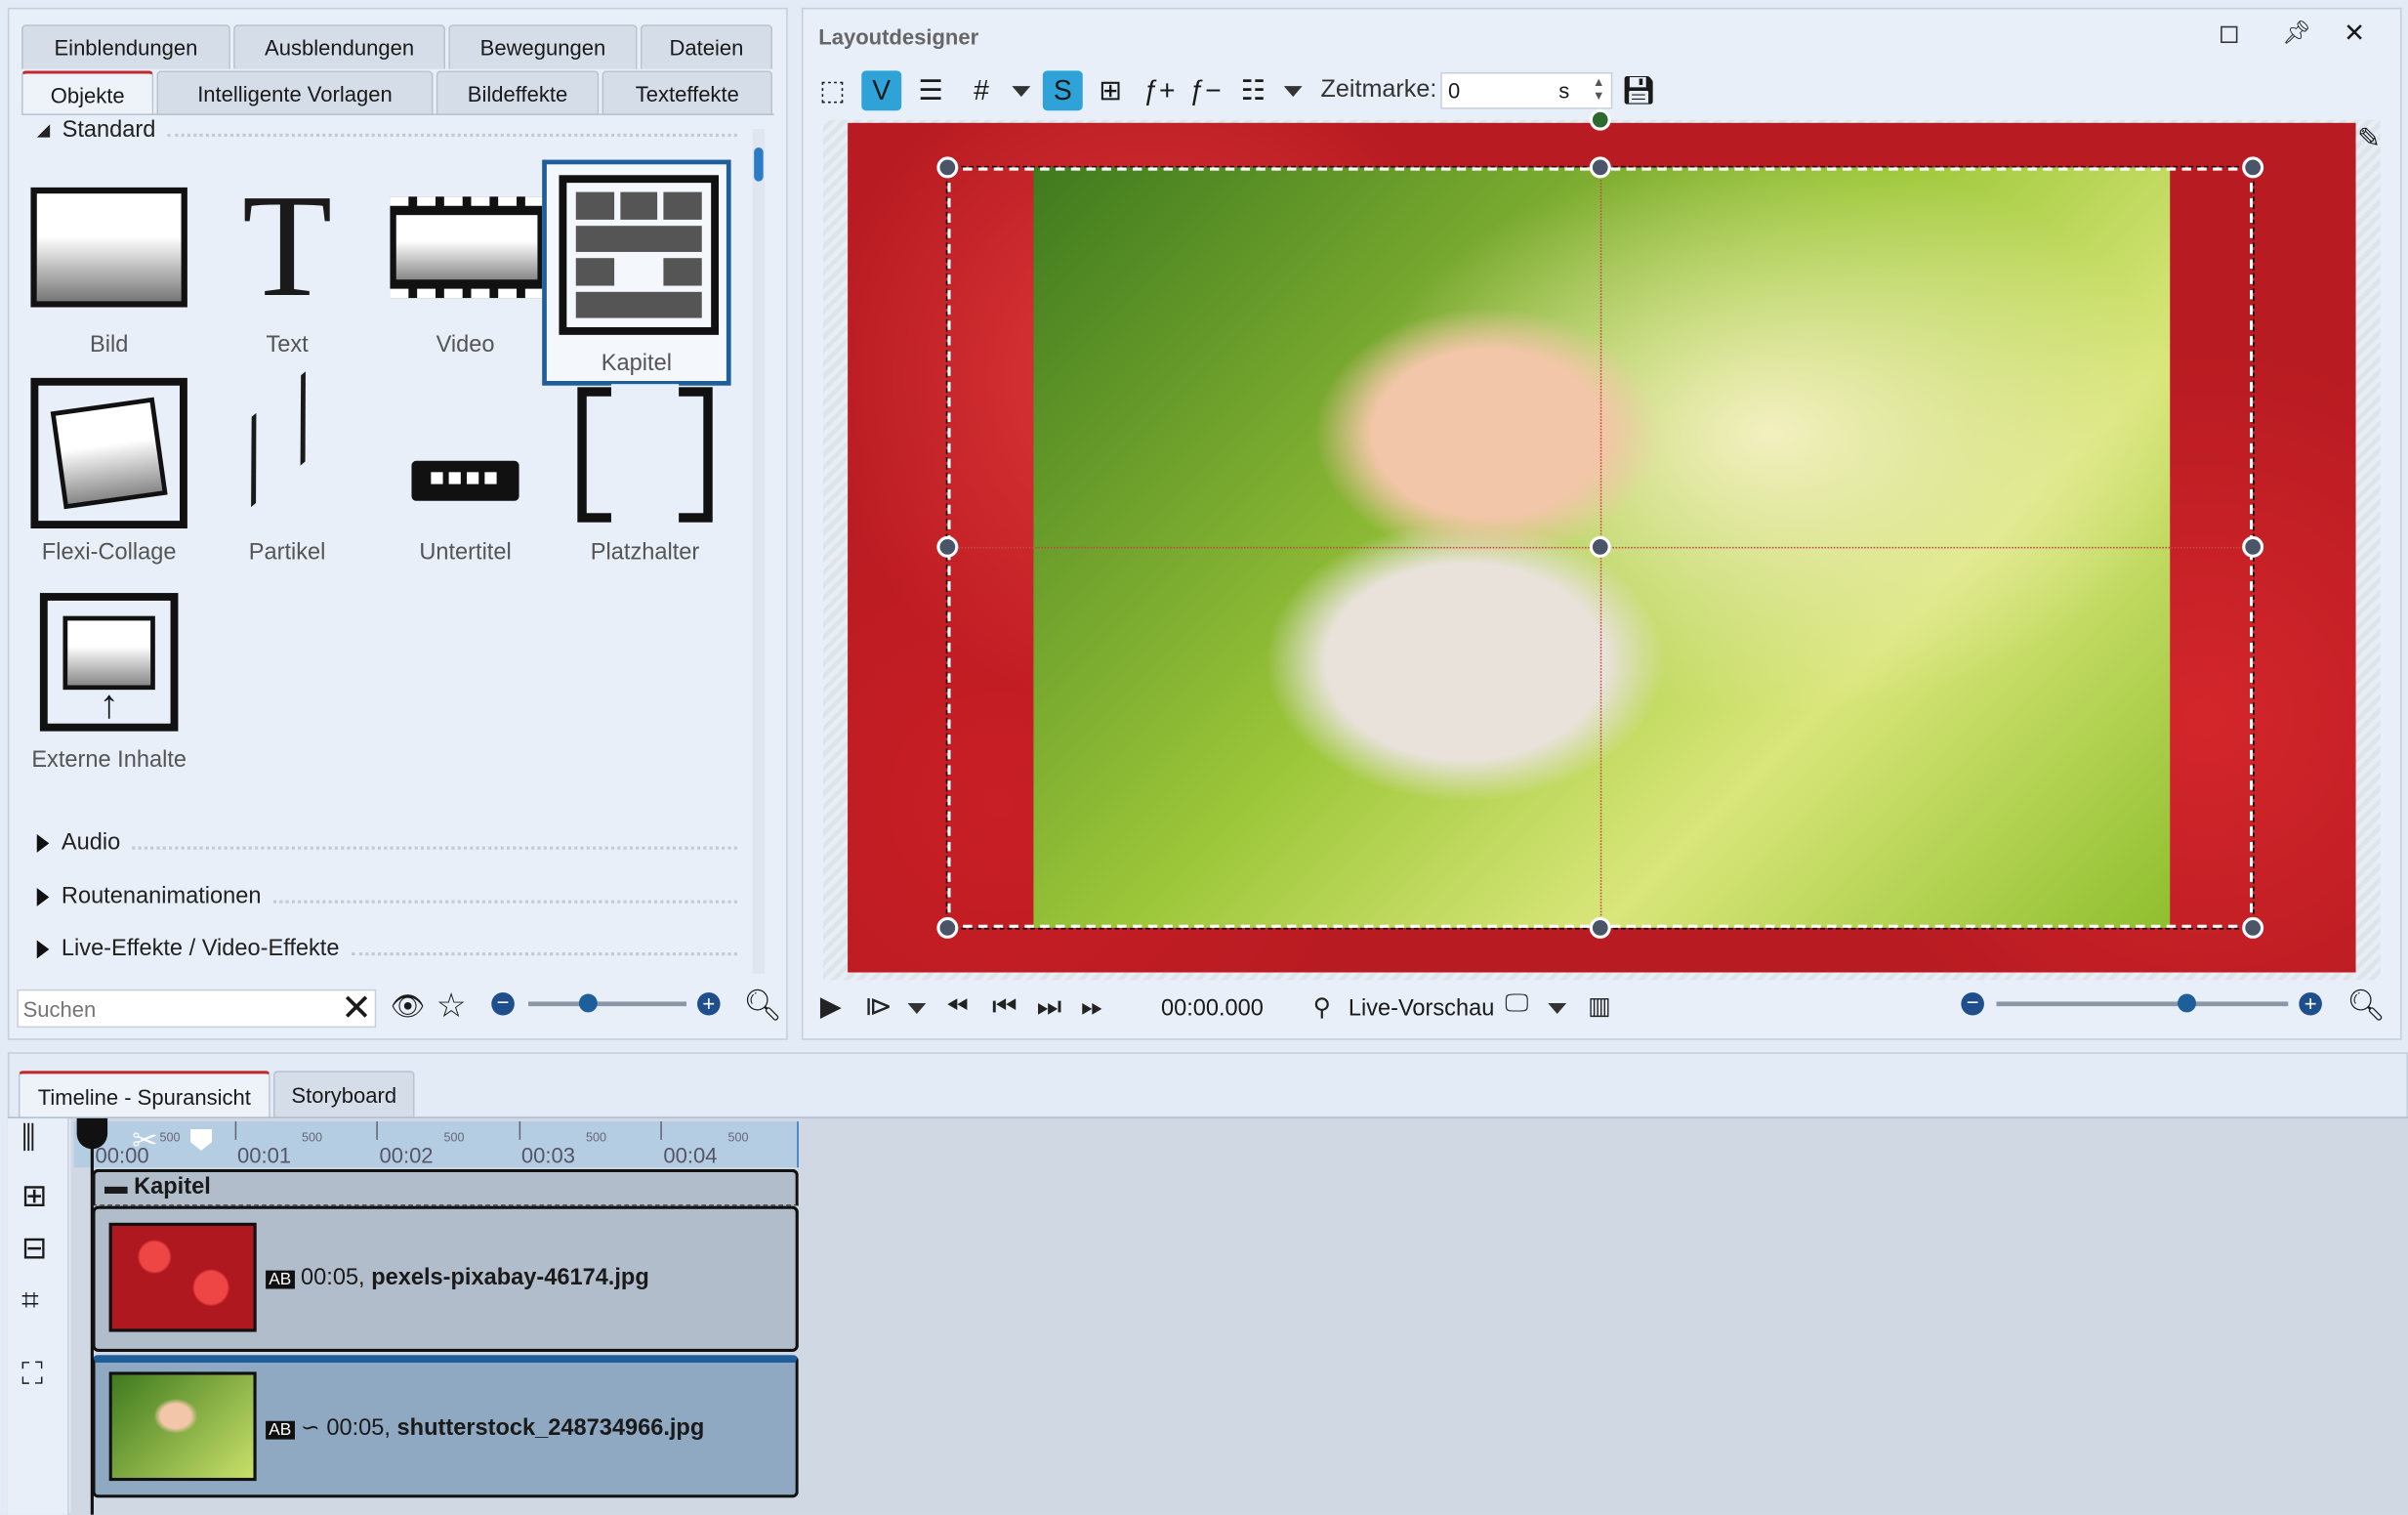 The image size is (2408, 1515). Describe the element at coordinates (931, 90) in the screenshot. I see `layers-icon: ☰` at that location.